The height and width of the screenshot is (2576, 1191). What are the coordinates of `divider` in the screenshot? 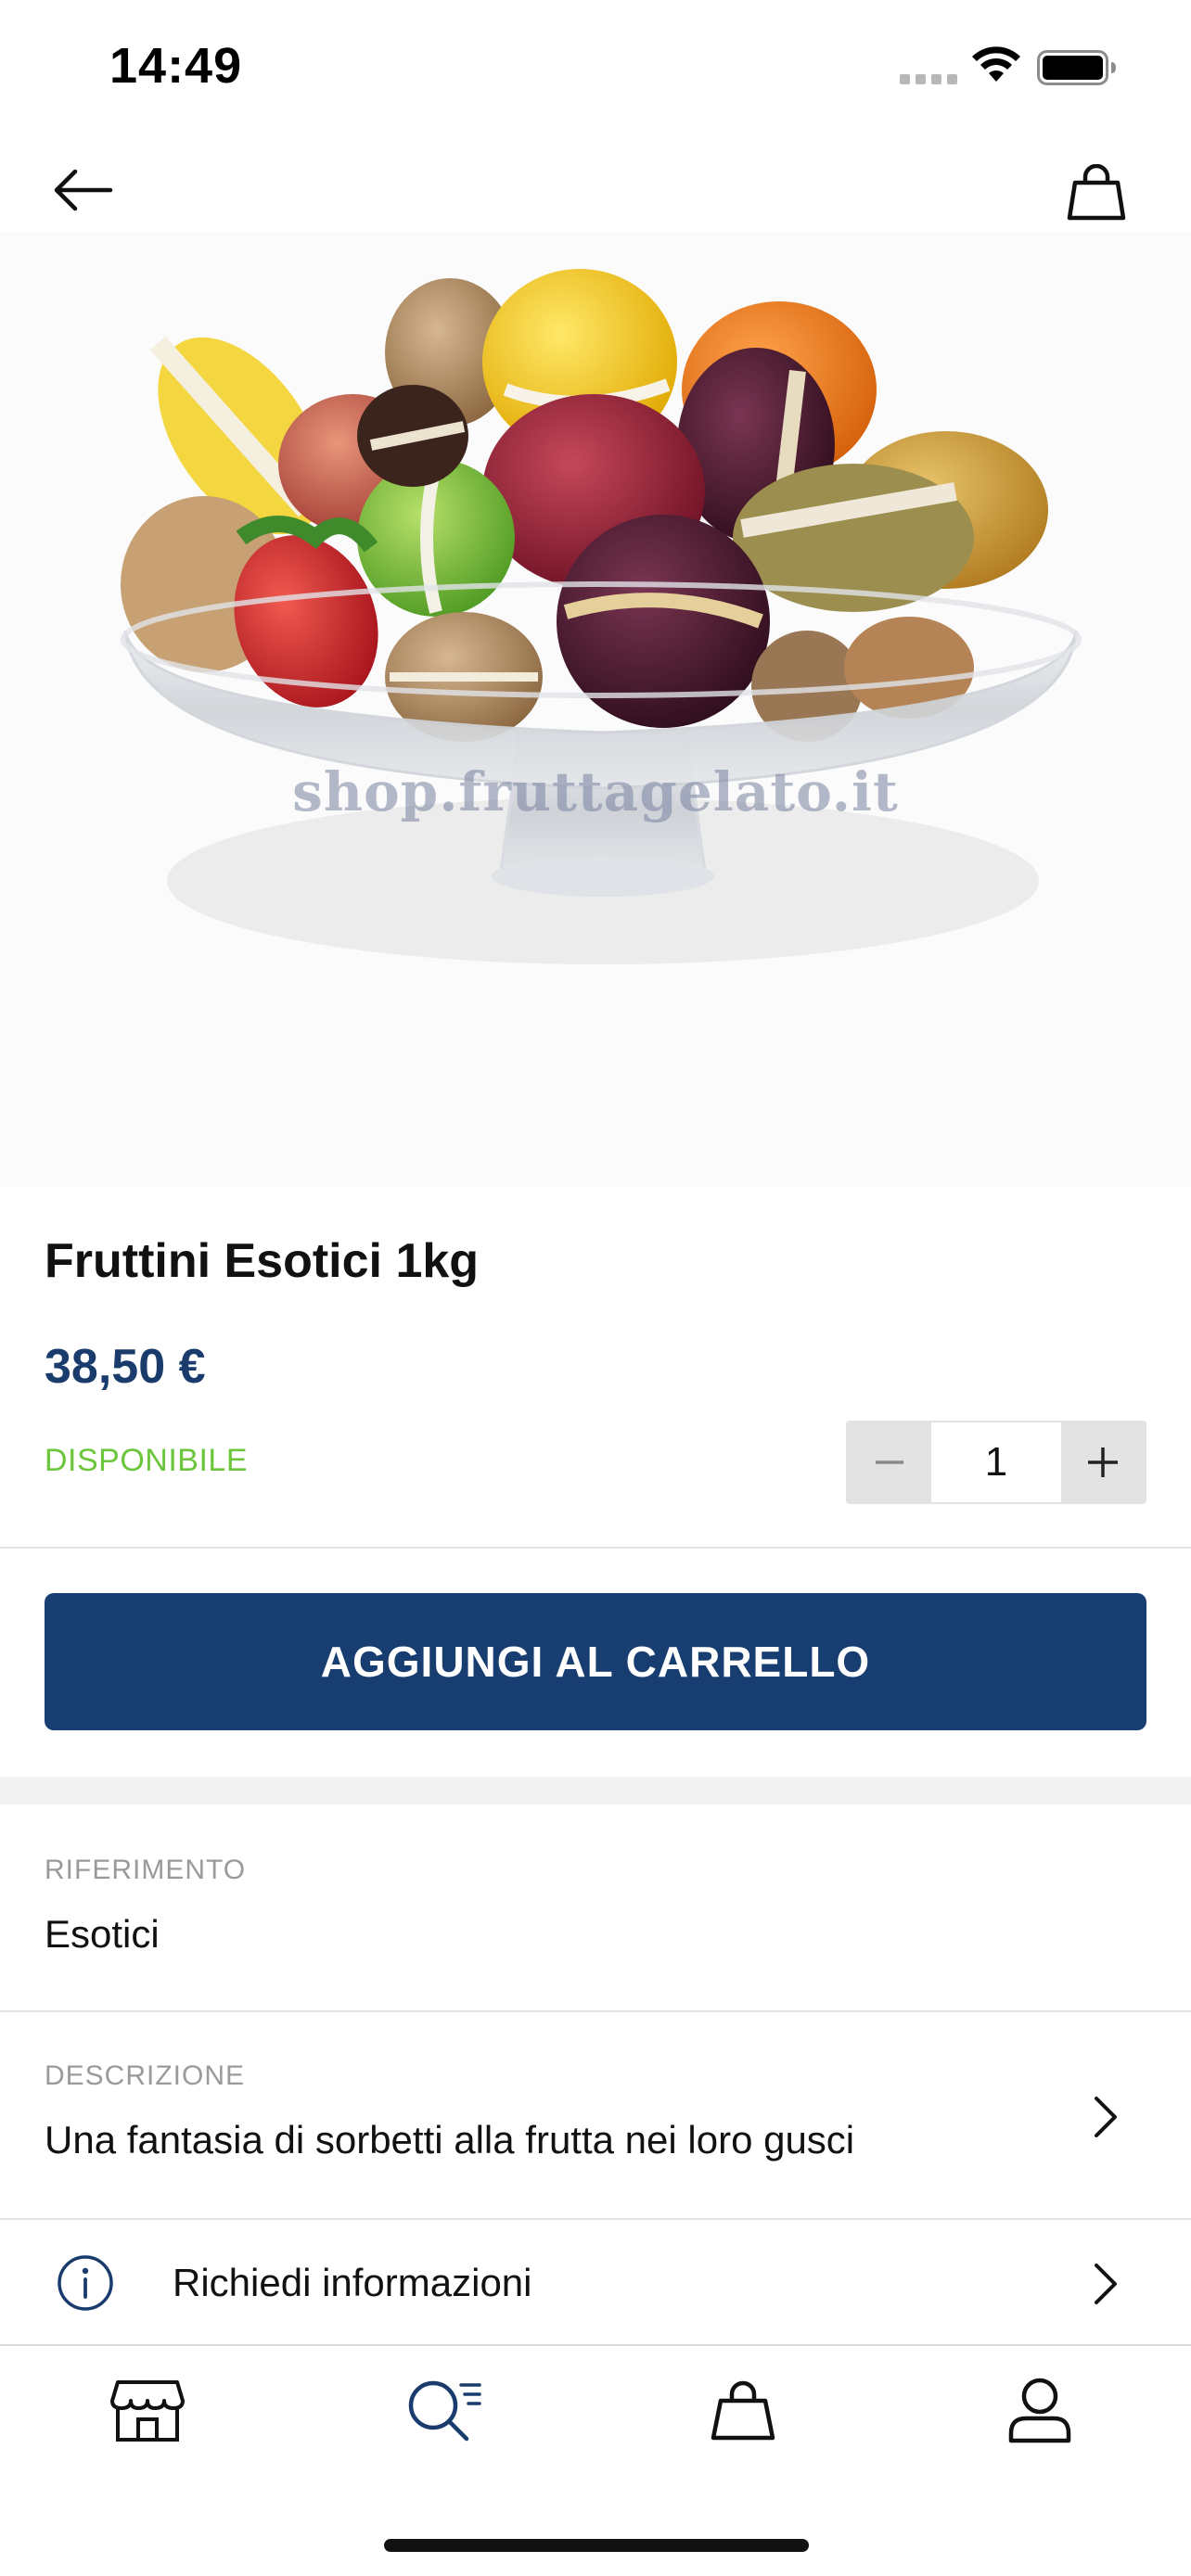 It's located at (595, 1548).